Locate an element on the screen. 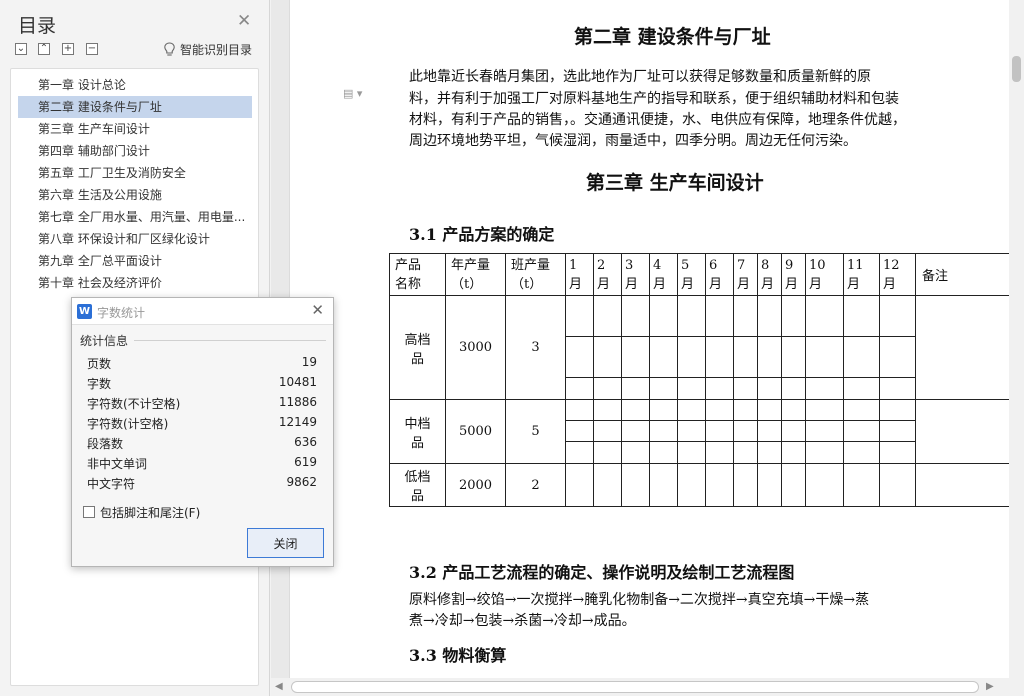 Image resolution: width=1024 pixels, height=696 pixels. product-name: 低档品 is located at coordinates (417, 485).